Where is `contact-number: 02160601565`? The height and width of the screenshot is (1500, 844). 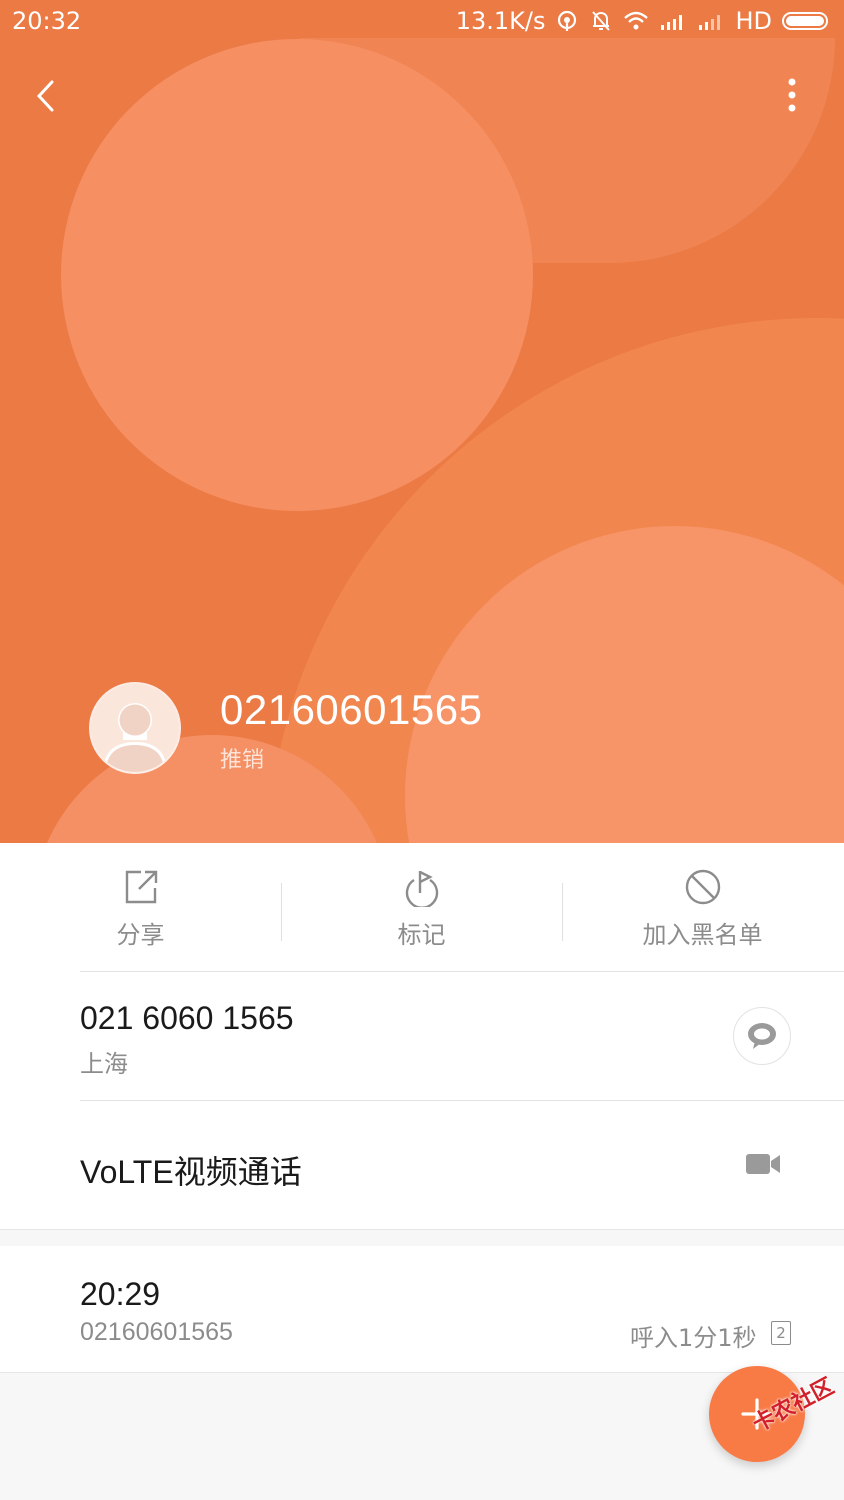 contact-number: 02160601565 is located at coordinates (351, 709).